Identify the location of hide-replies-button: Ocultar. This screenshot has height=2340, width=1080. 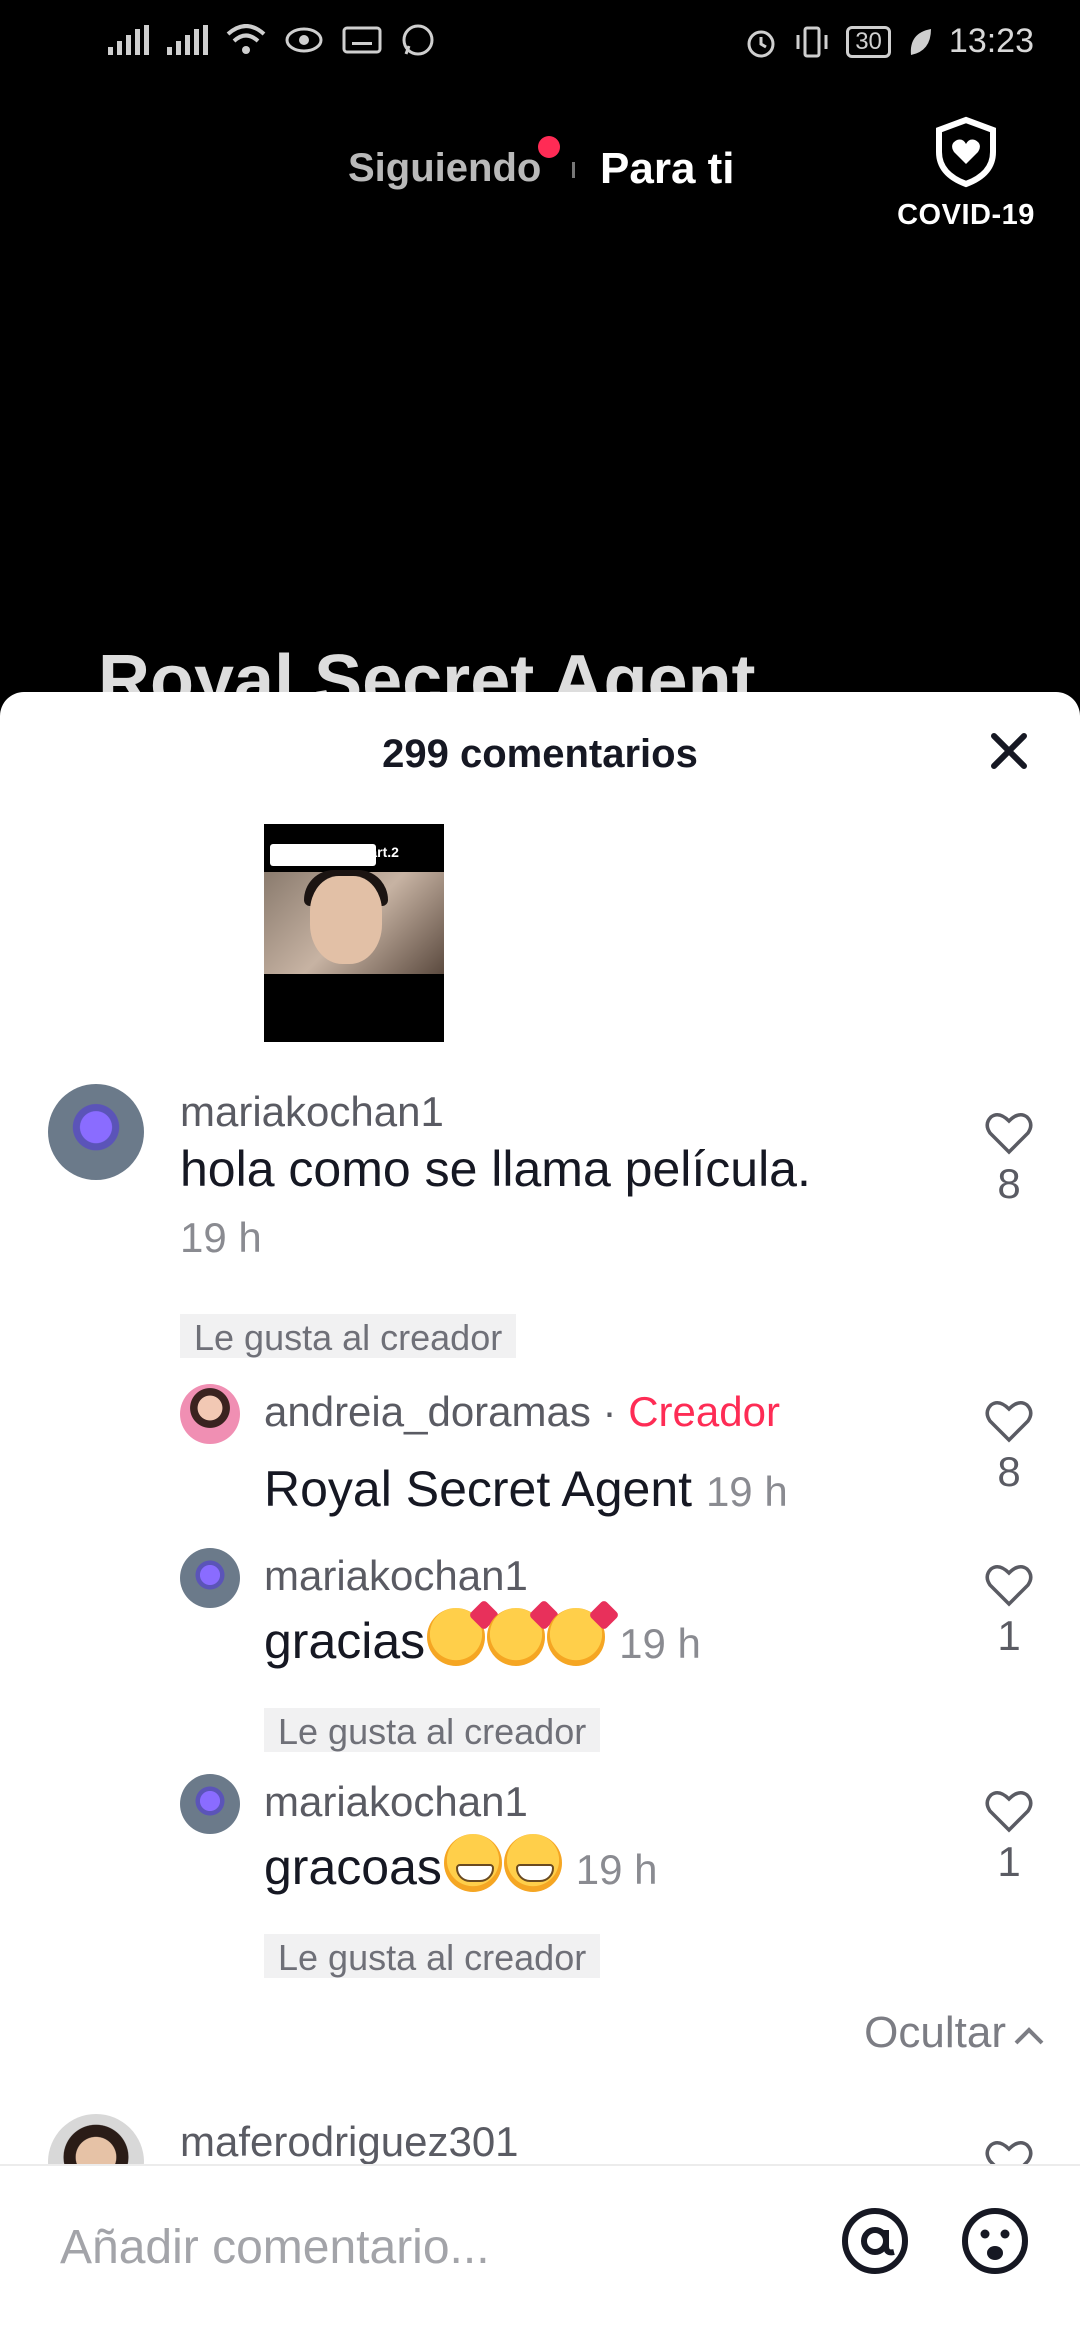
(951, 2033).